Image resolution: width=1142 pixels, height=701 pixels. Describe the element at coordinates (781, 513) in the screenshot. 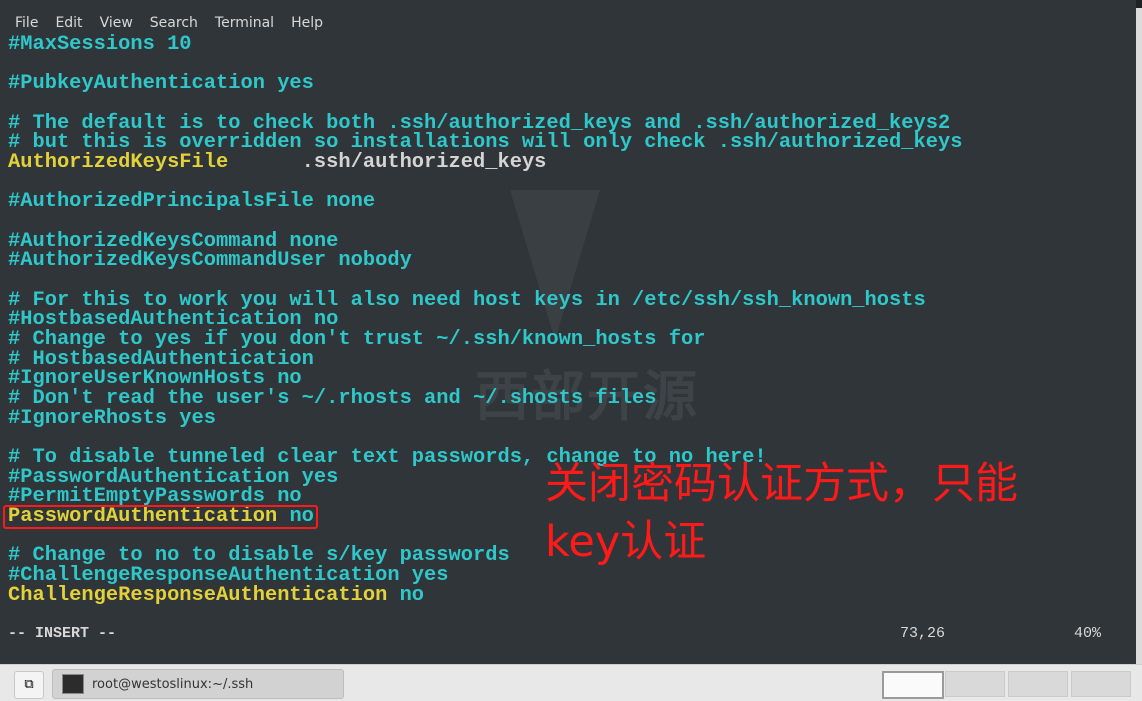

I see `annotation: 关闭密码认证方式，只能 key认证` at that location.